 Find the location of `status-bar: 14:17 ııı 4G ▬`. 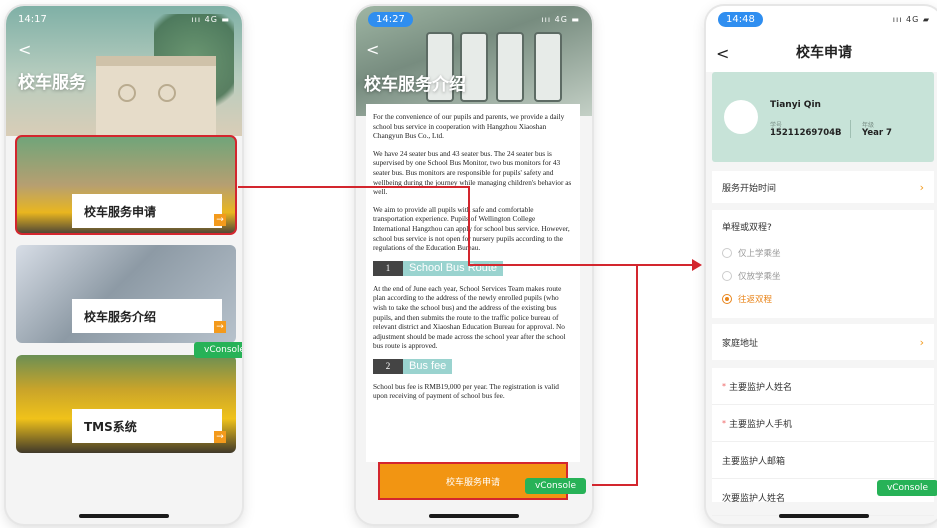

status-bar: 14:17 ııı 4G ▬ is located at coordinates (124, 19).